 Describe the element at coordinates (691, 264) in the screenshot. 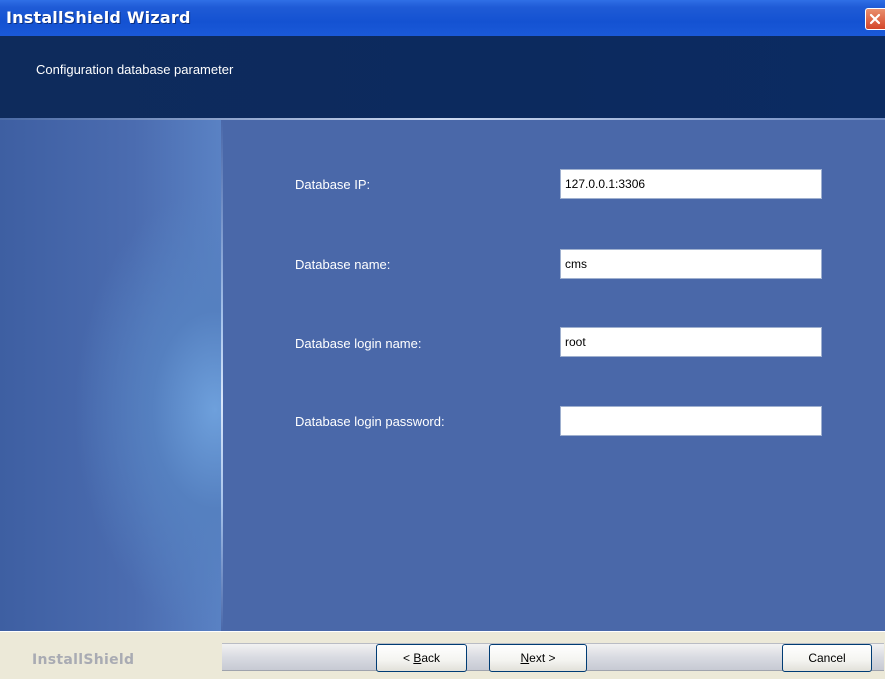

I see `database-name-input` at that location.